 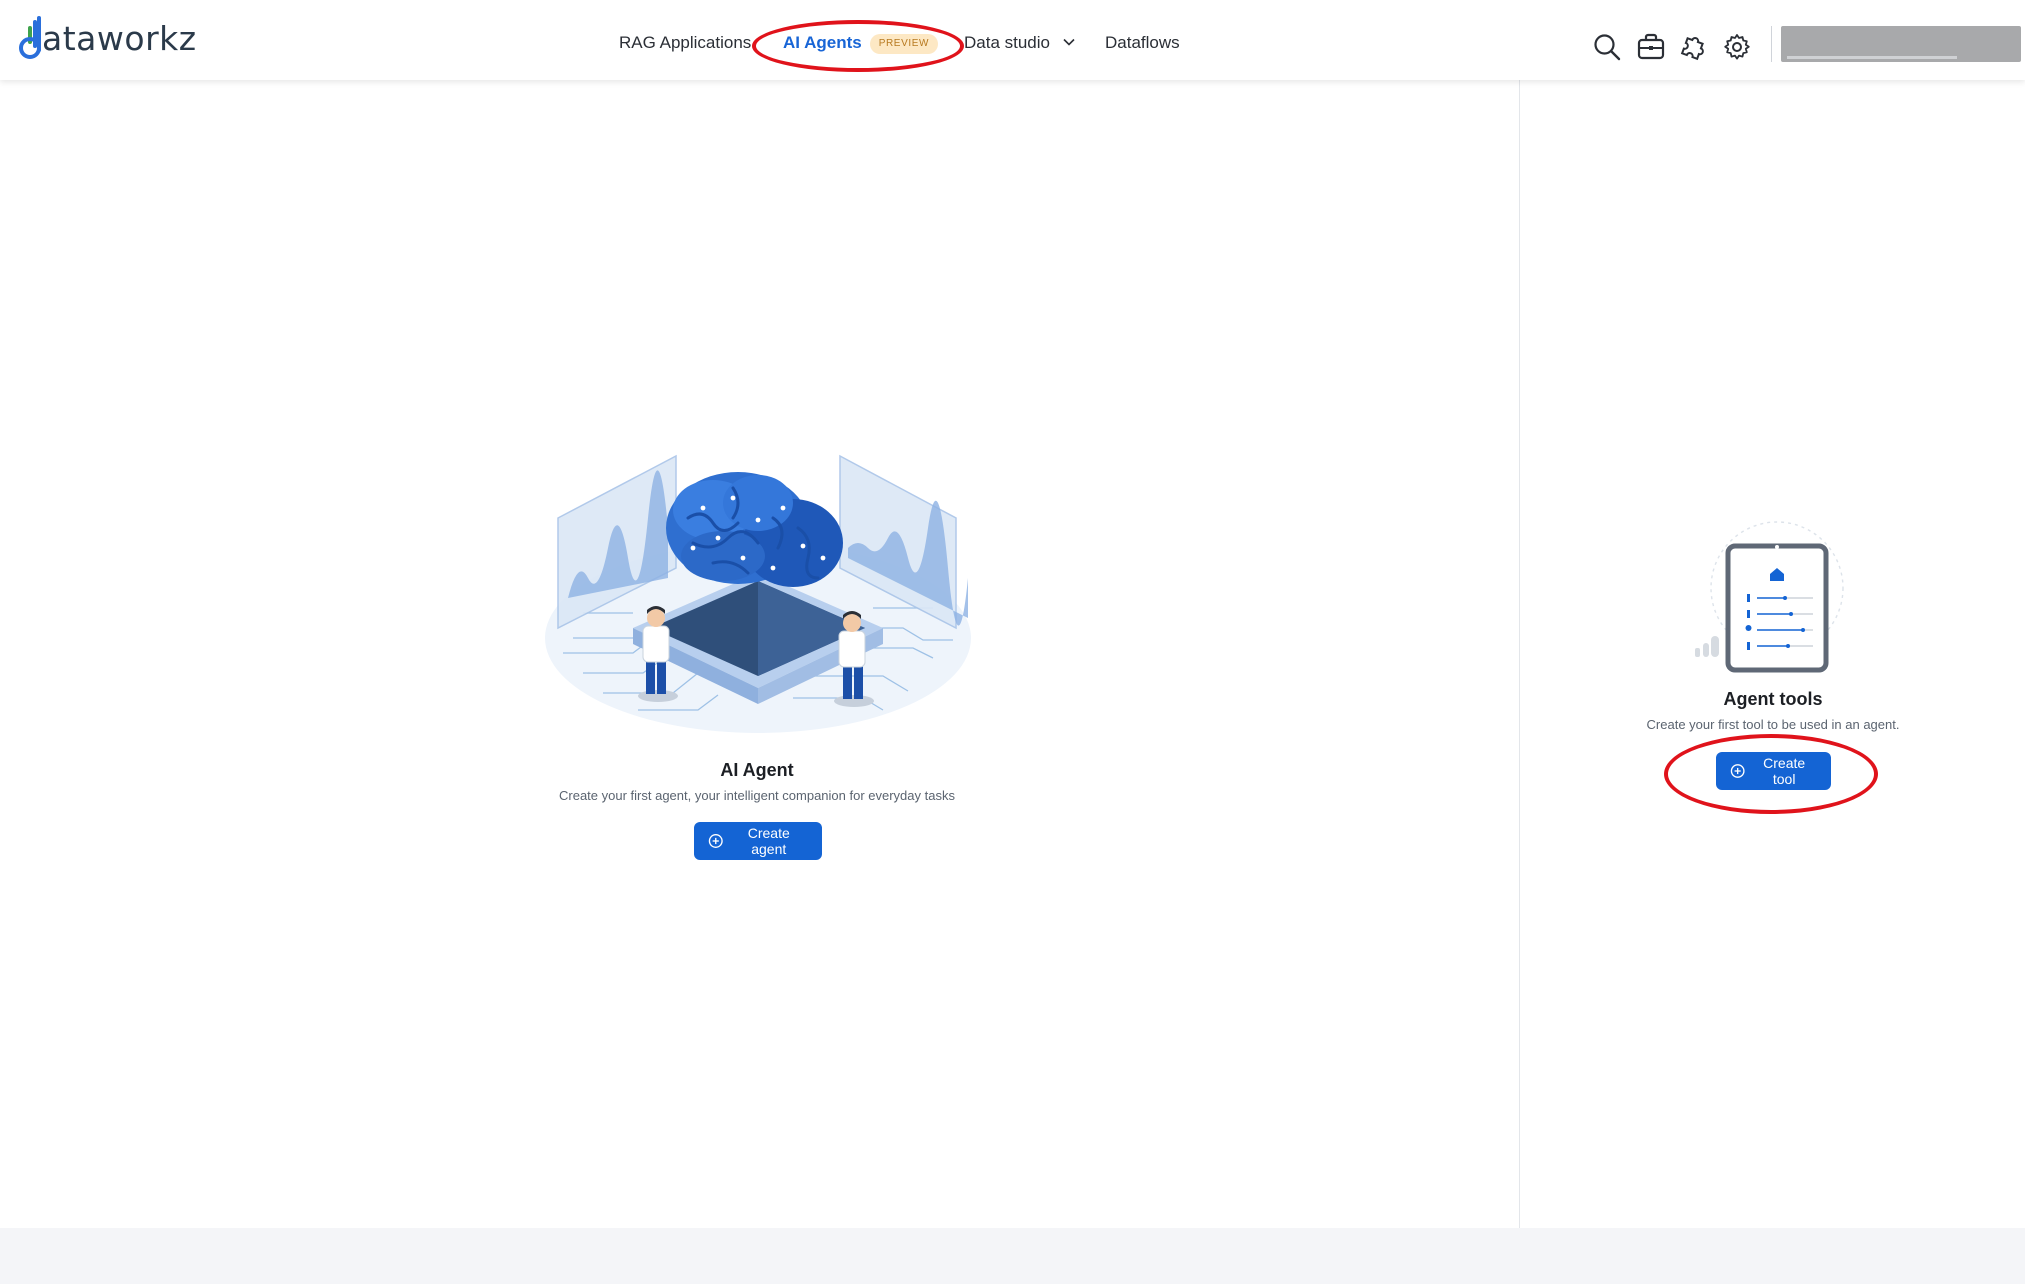 I want to click on nav-label: Dataflows, so click(x=1142, y=42).